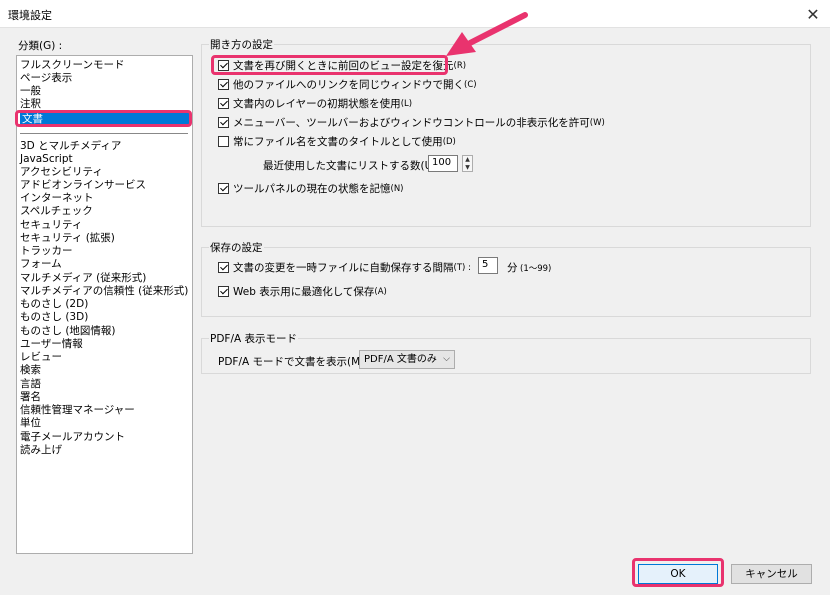 The width and height of the screenshot is (830, 595). I want to click on category-divider, so click(104, 133).